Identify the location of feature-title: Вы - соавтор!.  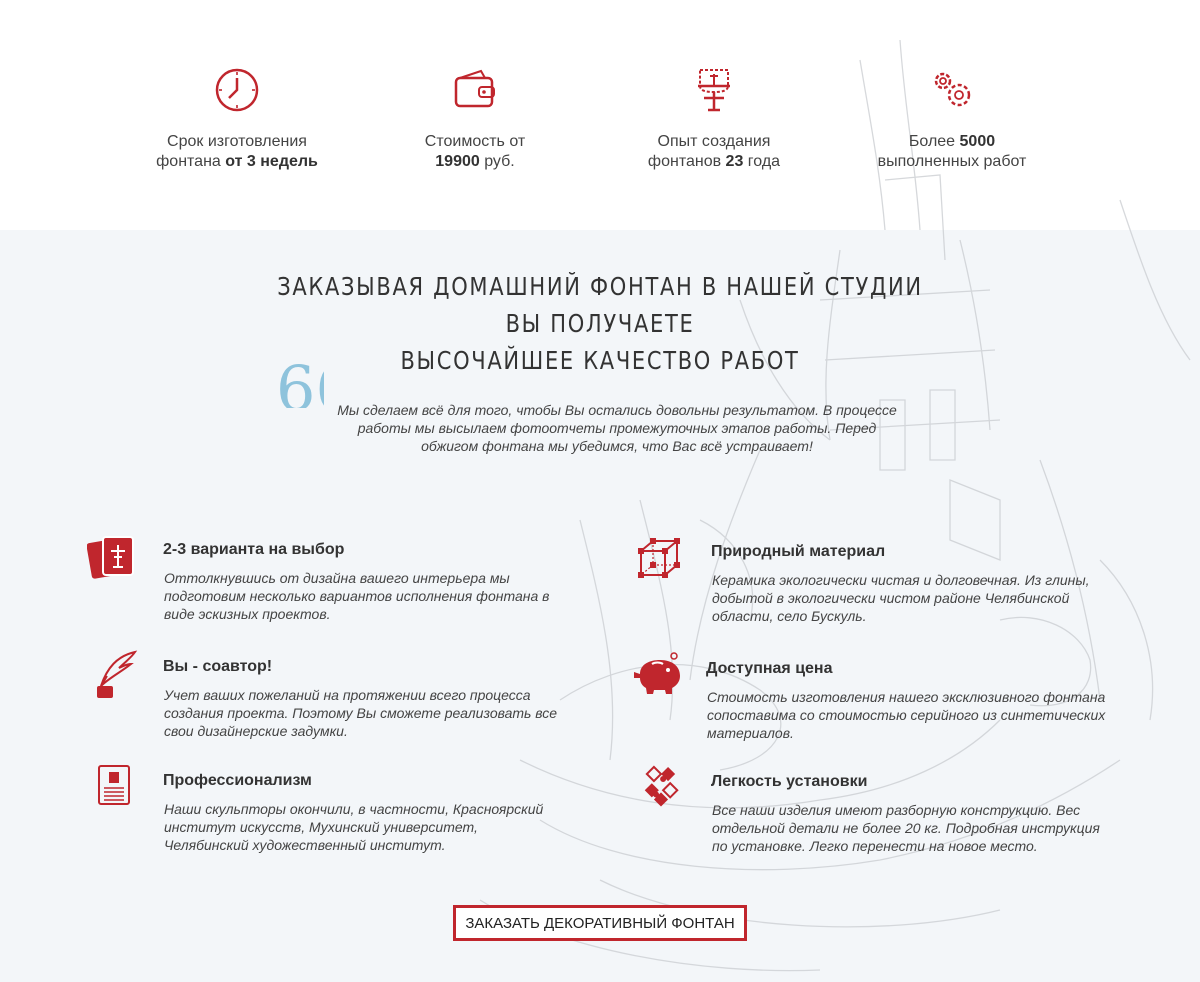
(218, 666).